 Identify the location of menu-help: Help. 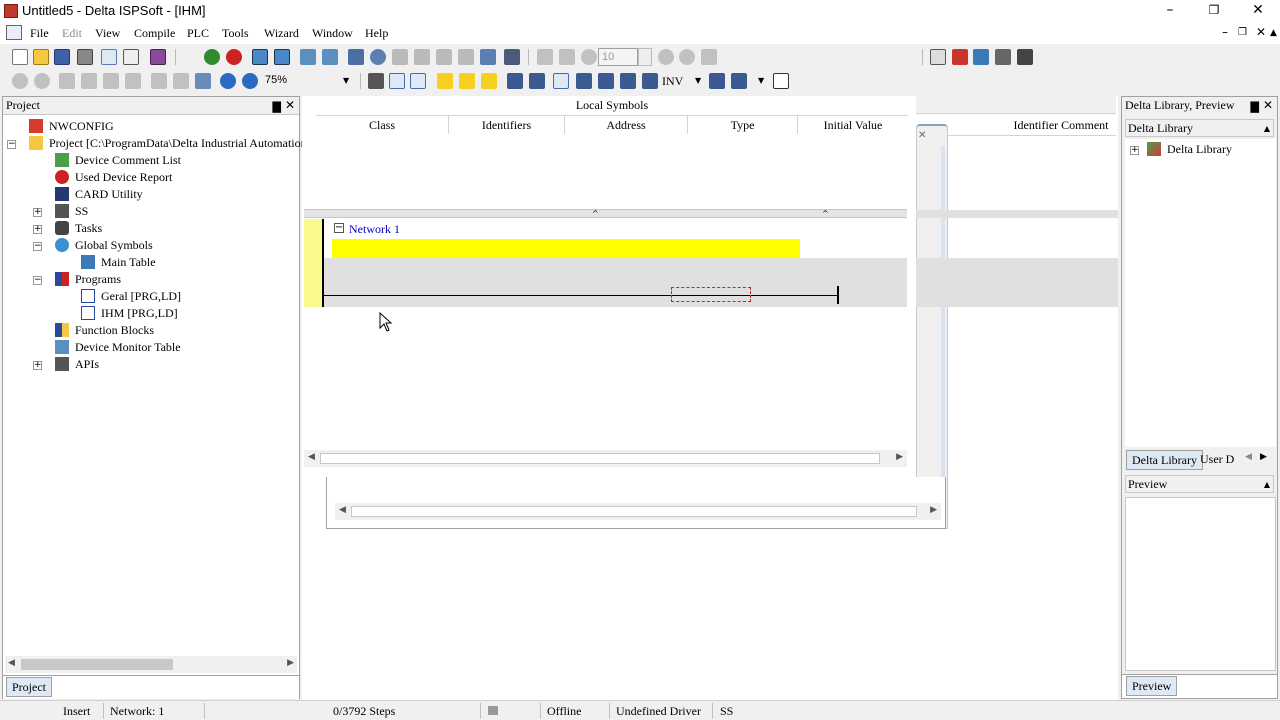
(376, 33).